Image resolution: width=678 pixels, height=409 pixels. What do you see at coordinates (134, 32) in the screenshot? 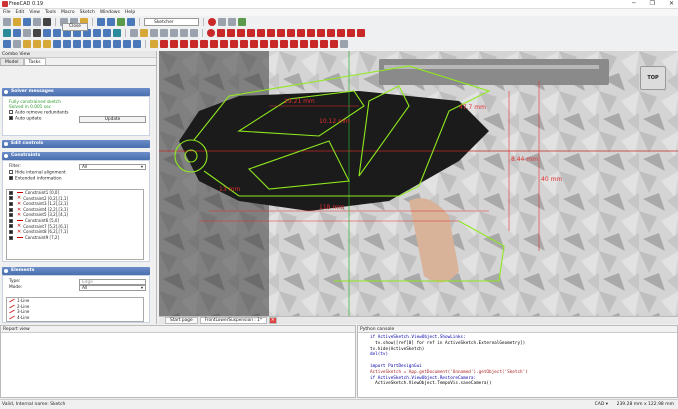
I see `create-sketch-icon` at bounding box center [134, 32].